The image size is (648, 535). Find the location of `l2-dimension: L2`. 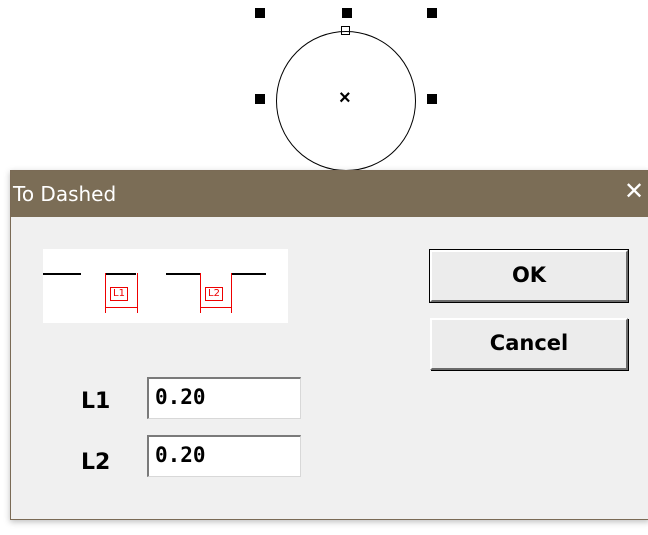

l2-dimension: L2 is located at coordinates (216, 293).